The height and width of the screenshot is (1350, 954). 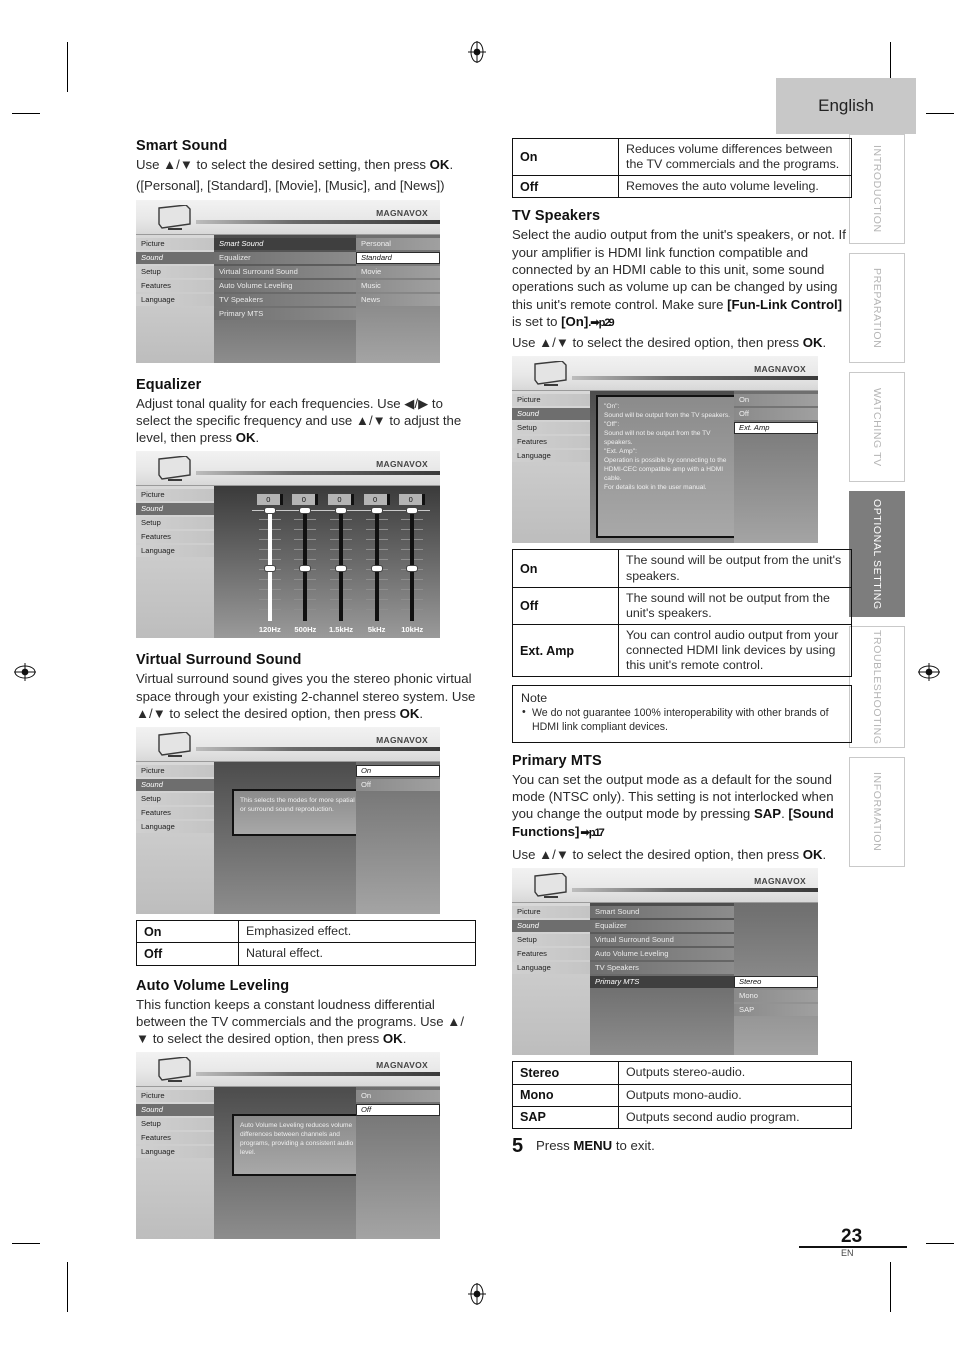 I want to click on equalizer-band: 0 120Hz, so click(x=270, y=564).